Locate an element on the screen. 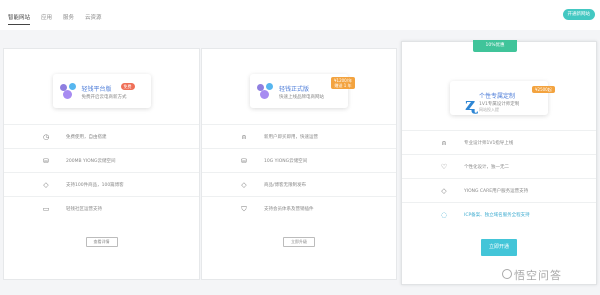 The height and width of the screenshot is (295, 600). feature-item: ◷ 免费使用，自由搭建 is located at coordinates (101, 136).